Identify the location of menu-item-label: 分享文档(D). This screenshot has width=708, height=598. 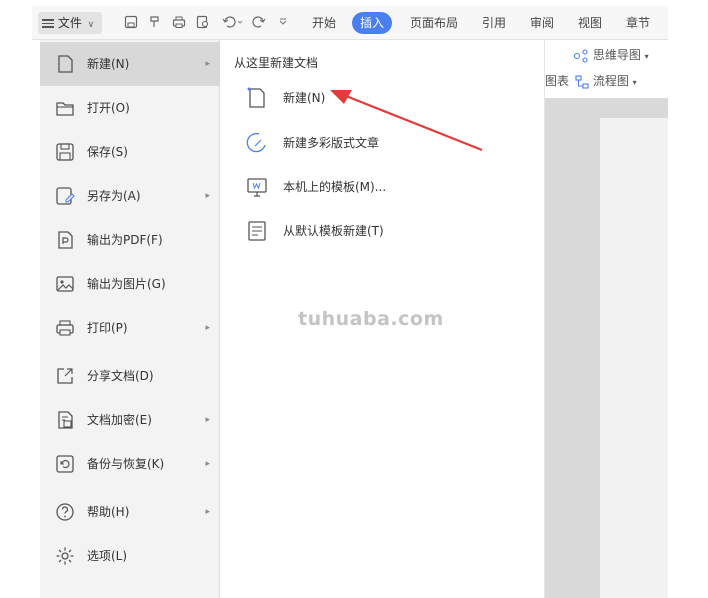
(120, 376).